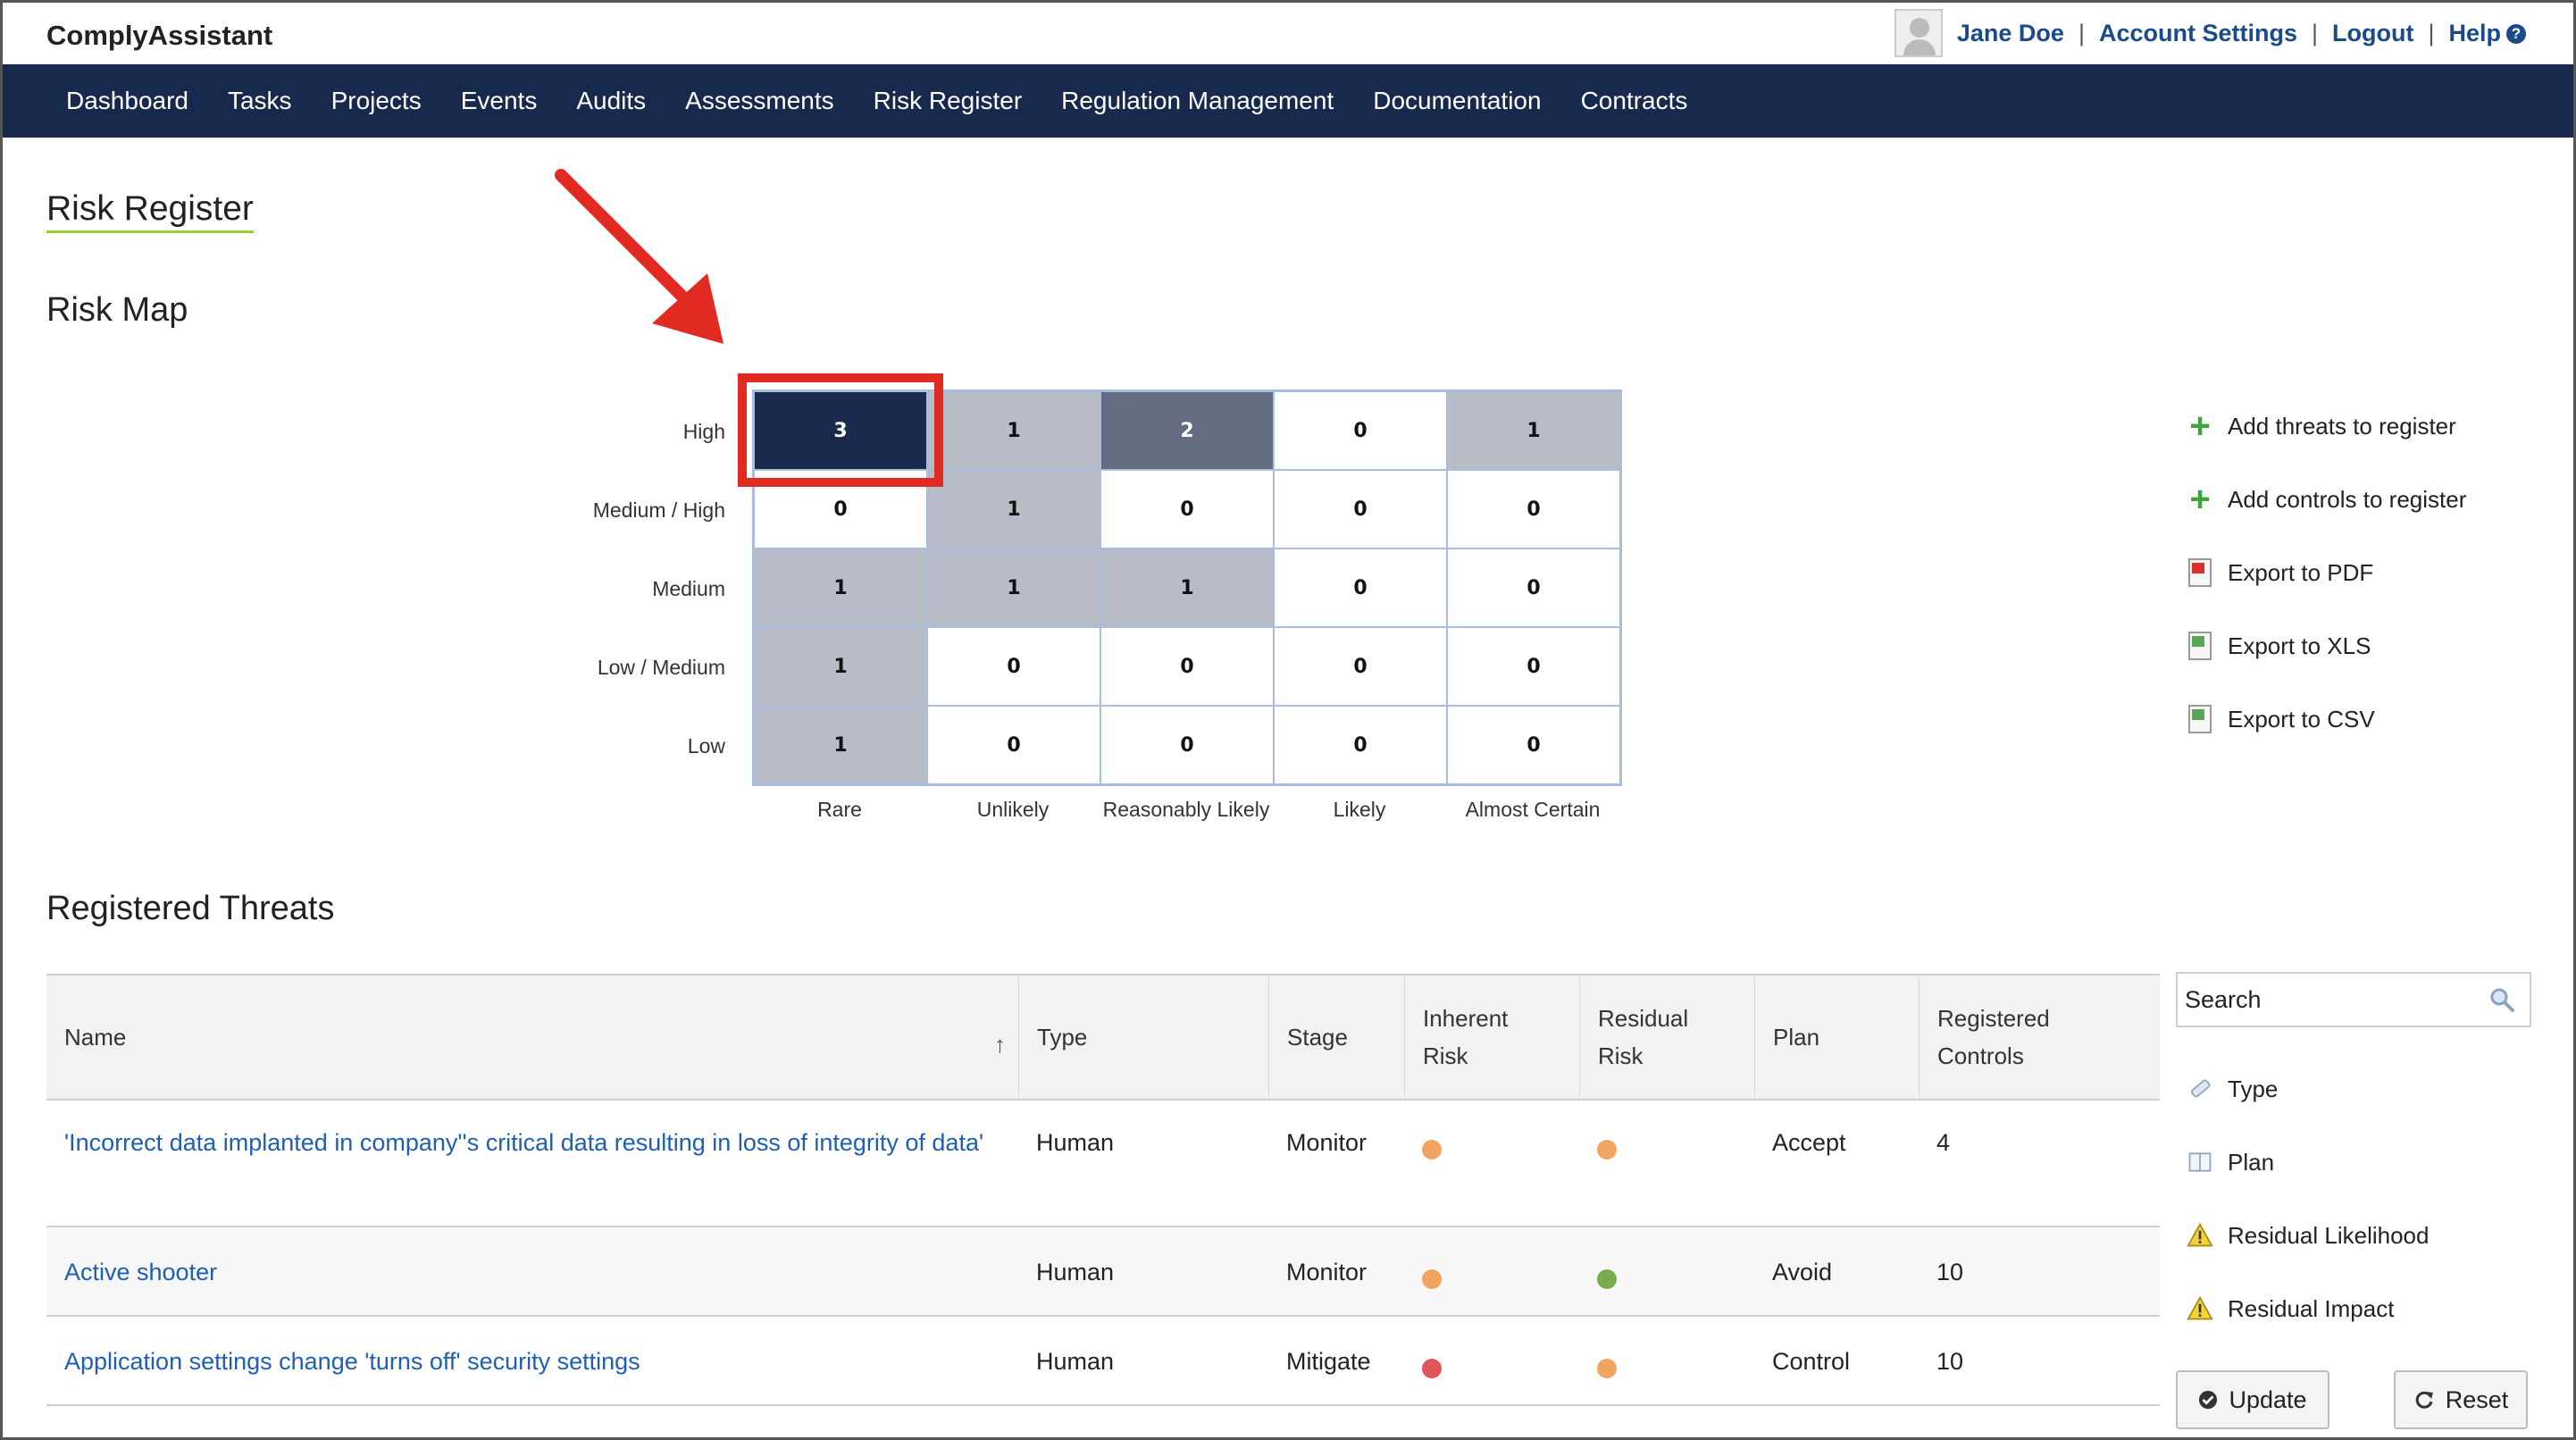 This screenshot has height=1440, width=2576. I want to click on column-header-name: Name ↑, so click(532, 1037).